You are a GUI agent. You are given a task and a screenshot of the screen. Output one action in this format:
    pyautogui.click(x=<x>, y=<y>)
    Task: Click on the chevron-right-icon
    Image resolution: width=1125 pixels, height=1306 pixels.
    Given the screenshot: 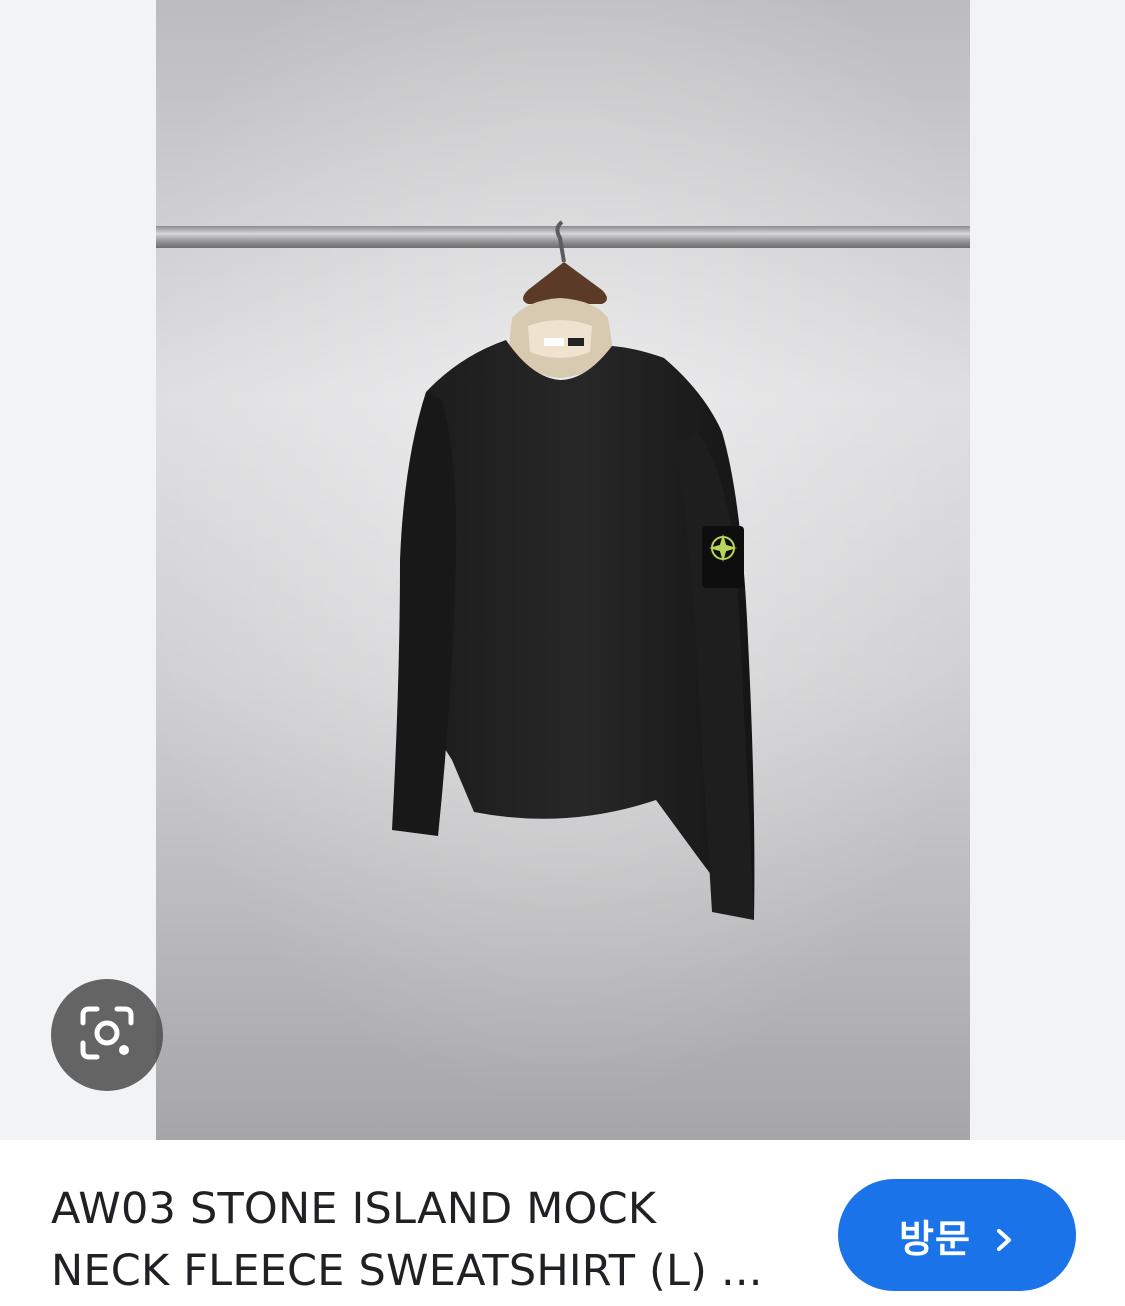 What is the action you would take?
    pyautogui.click(x=1004, y=1235)
    